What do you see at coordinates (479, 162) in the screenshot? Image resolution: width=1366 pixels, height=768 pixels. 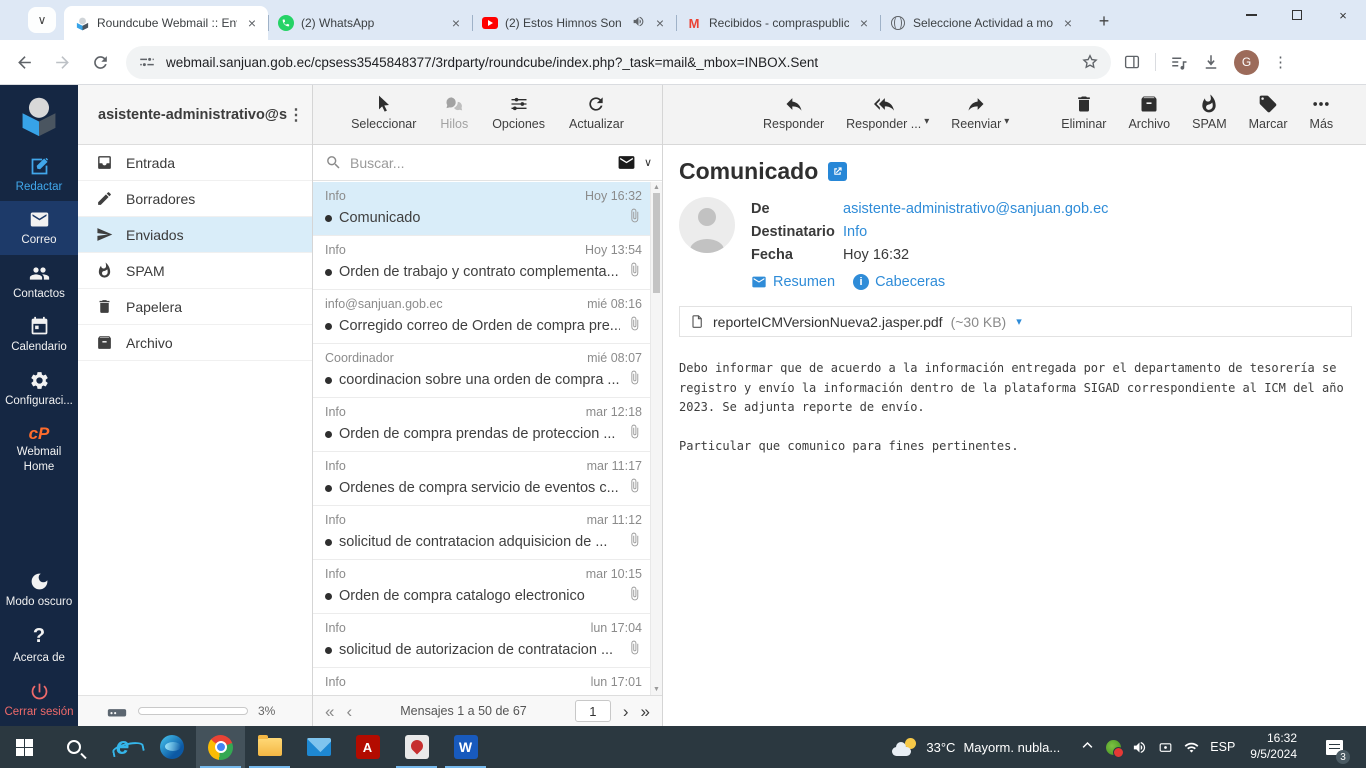 I see `search-input` at bounding box center [479, 162].